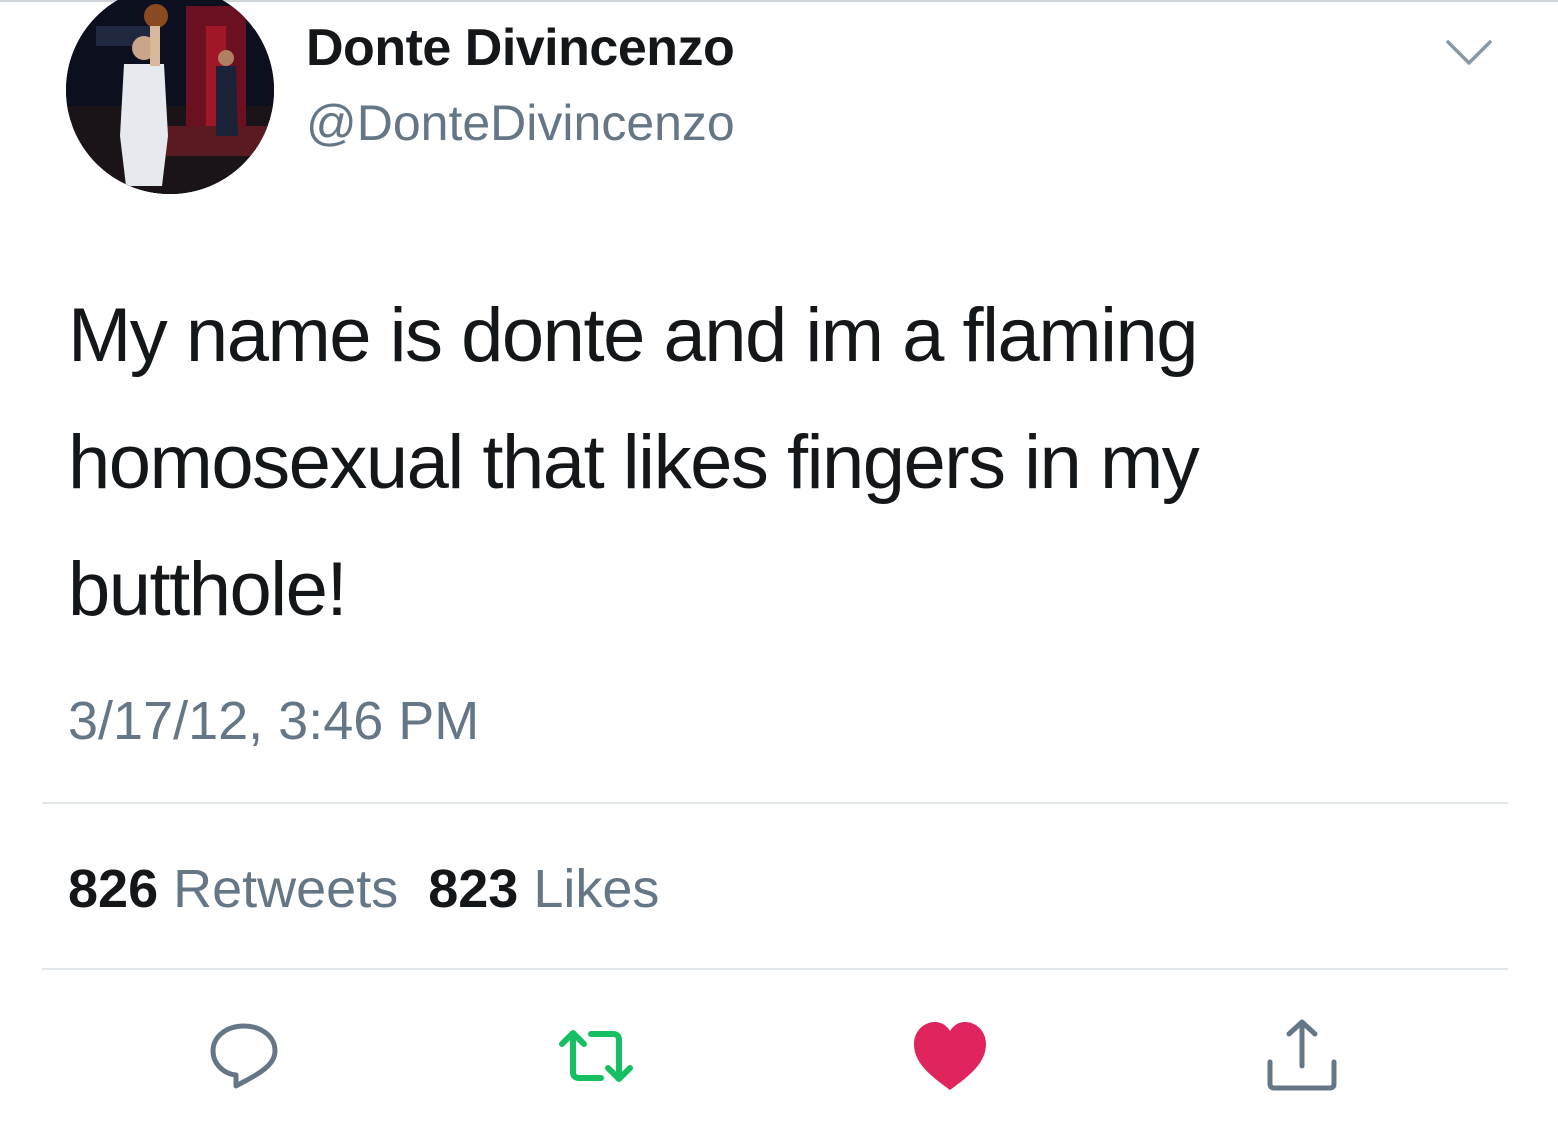 The image size is (1558, 1132). I want to click on retweet-button, so click(596, 1056).